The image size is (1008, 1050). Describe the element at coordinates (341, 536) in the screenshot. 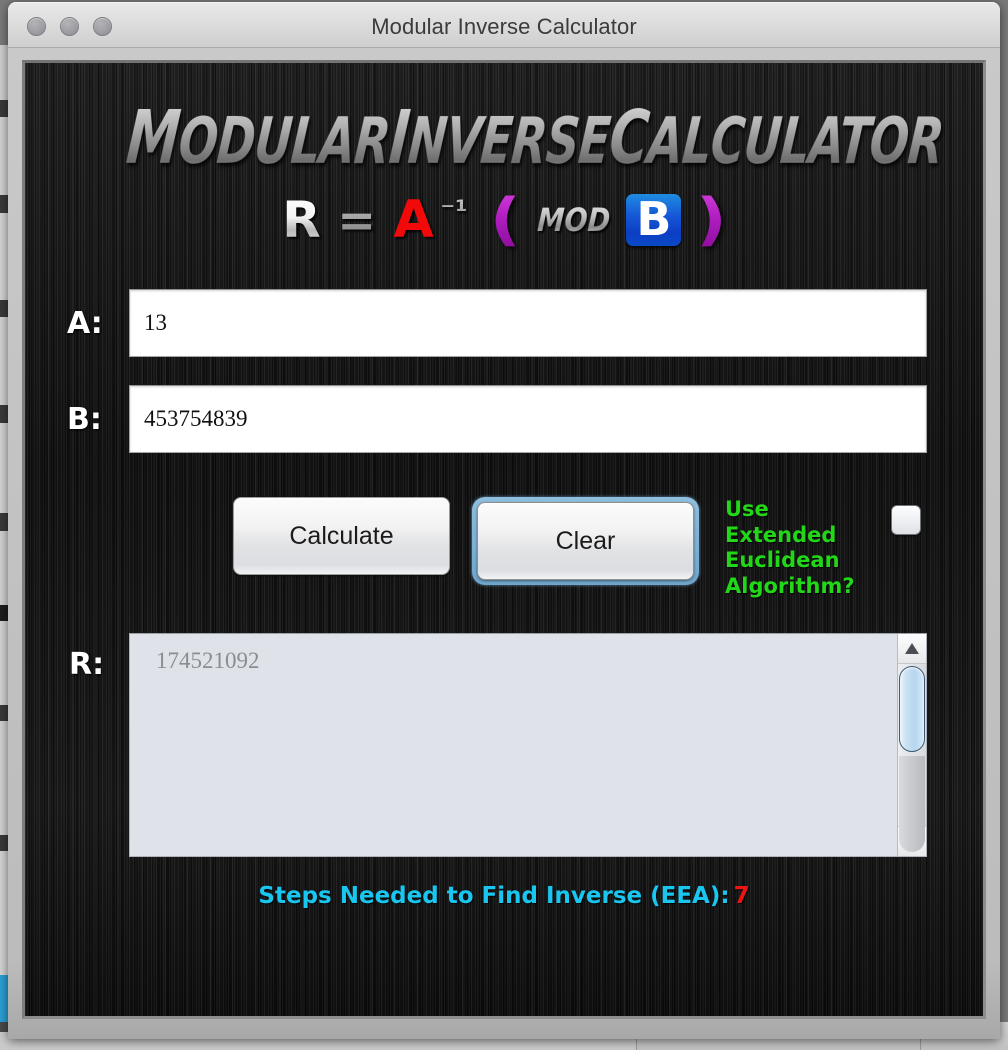

I see `calculate-button: Calculate` at that location.